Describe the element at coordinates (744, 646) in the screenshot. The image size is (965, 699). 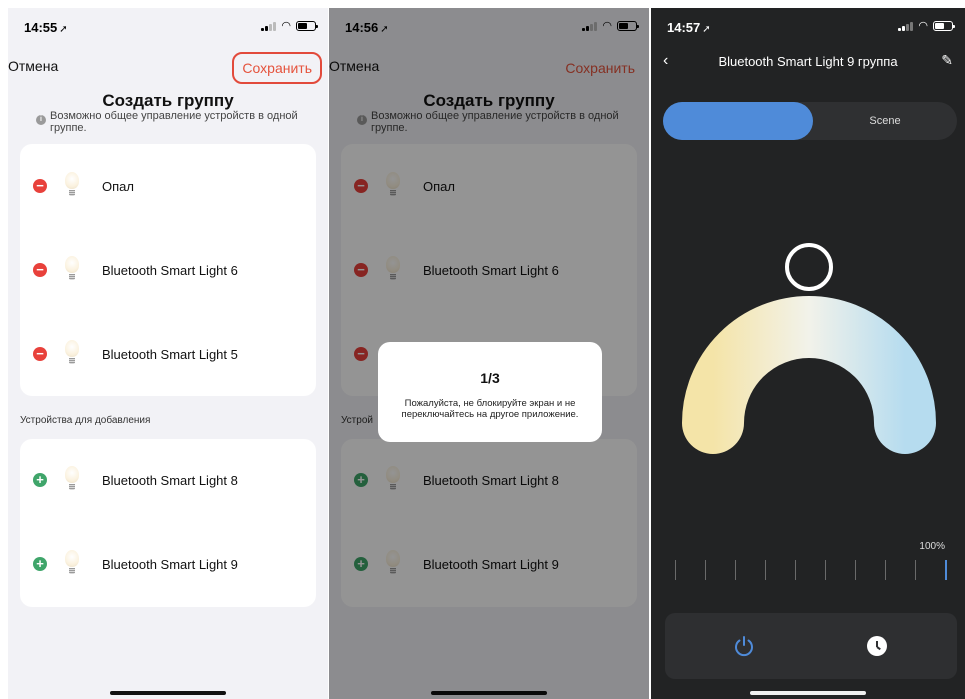
I see `power-icon` at that location.